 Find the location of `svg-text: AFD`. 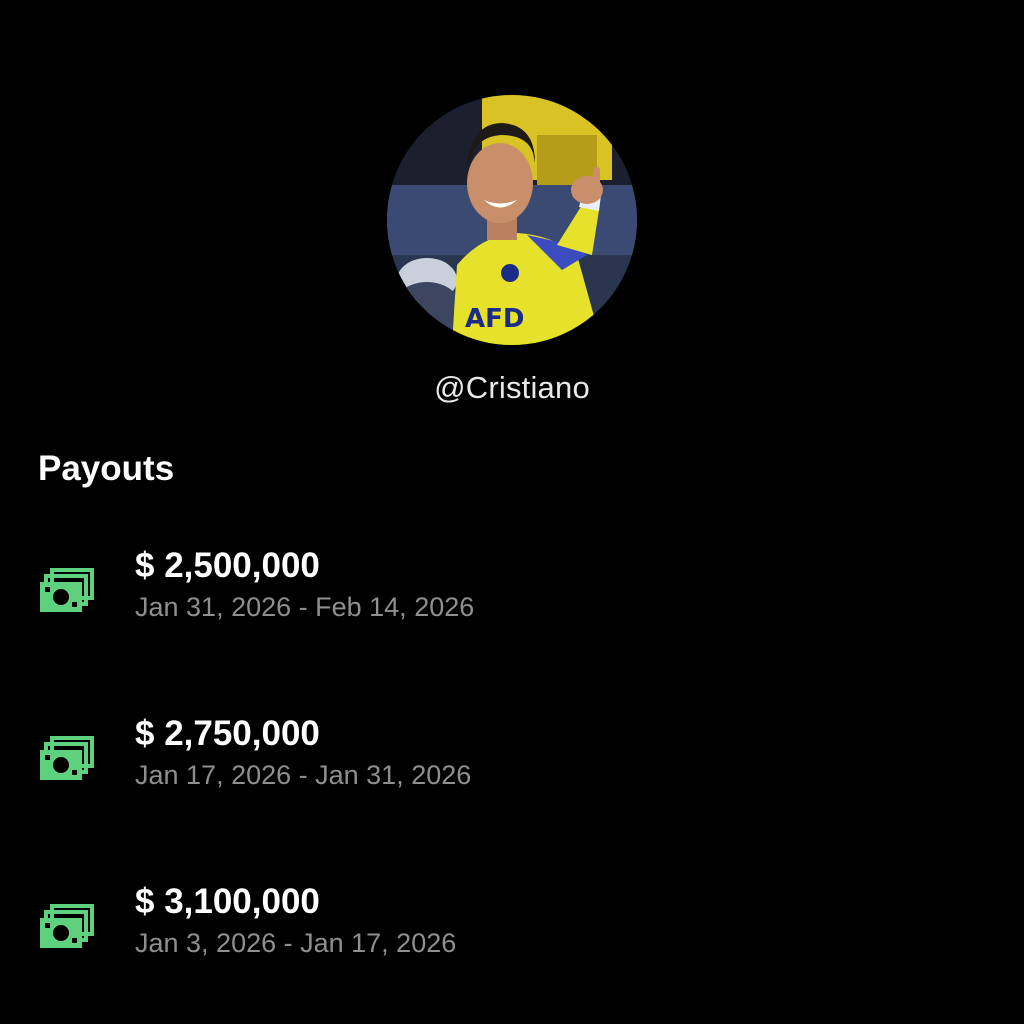

svg-text: AFD is located at coordinates (494, 319).